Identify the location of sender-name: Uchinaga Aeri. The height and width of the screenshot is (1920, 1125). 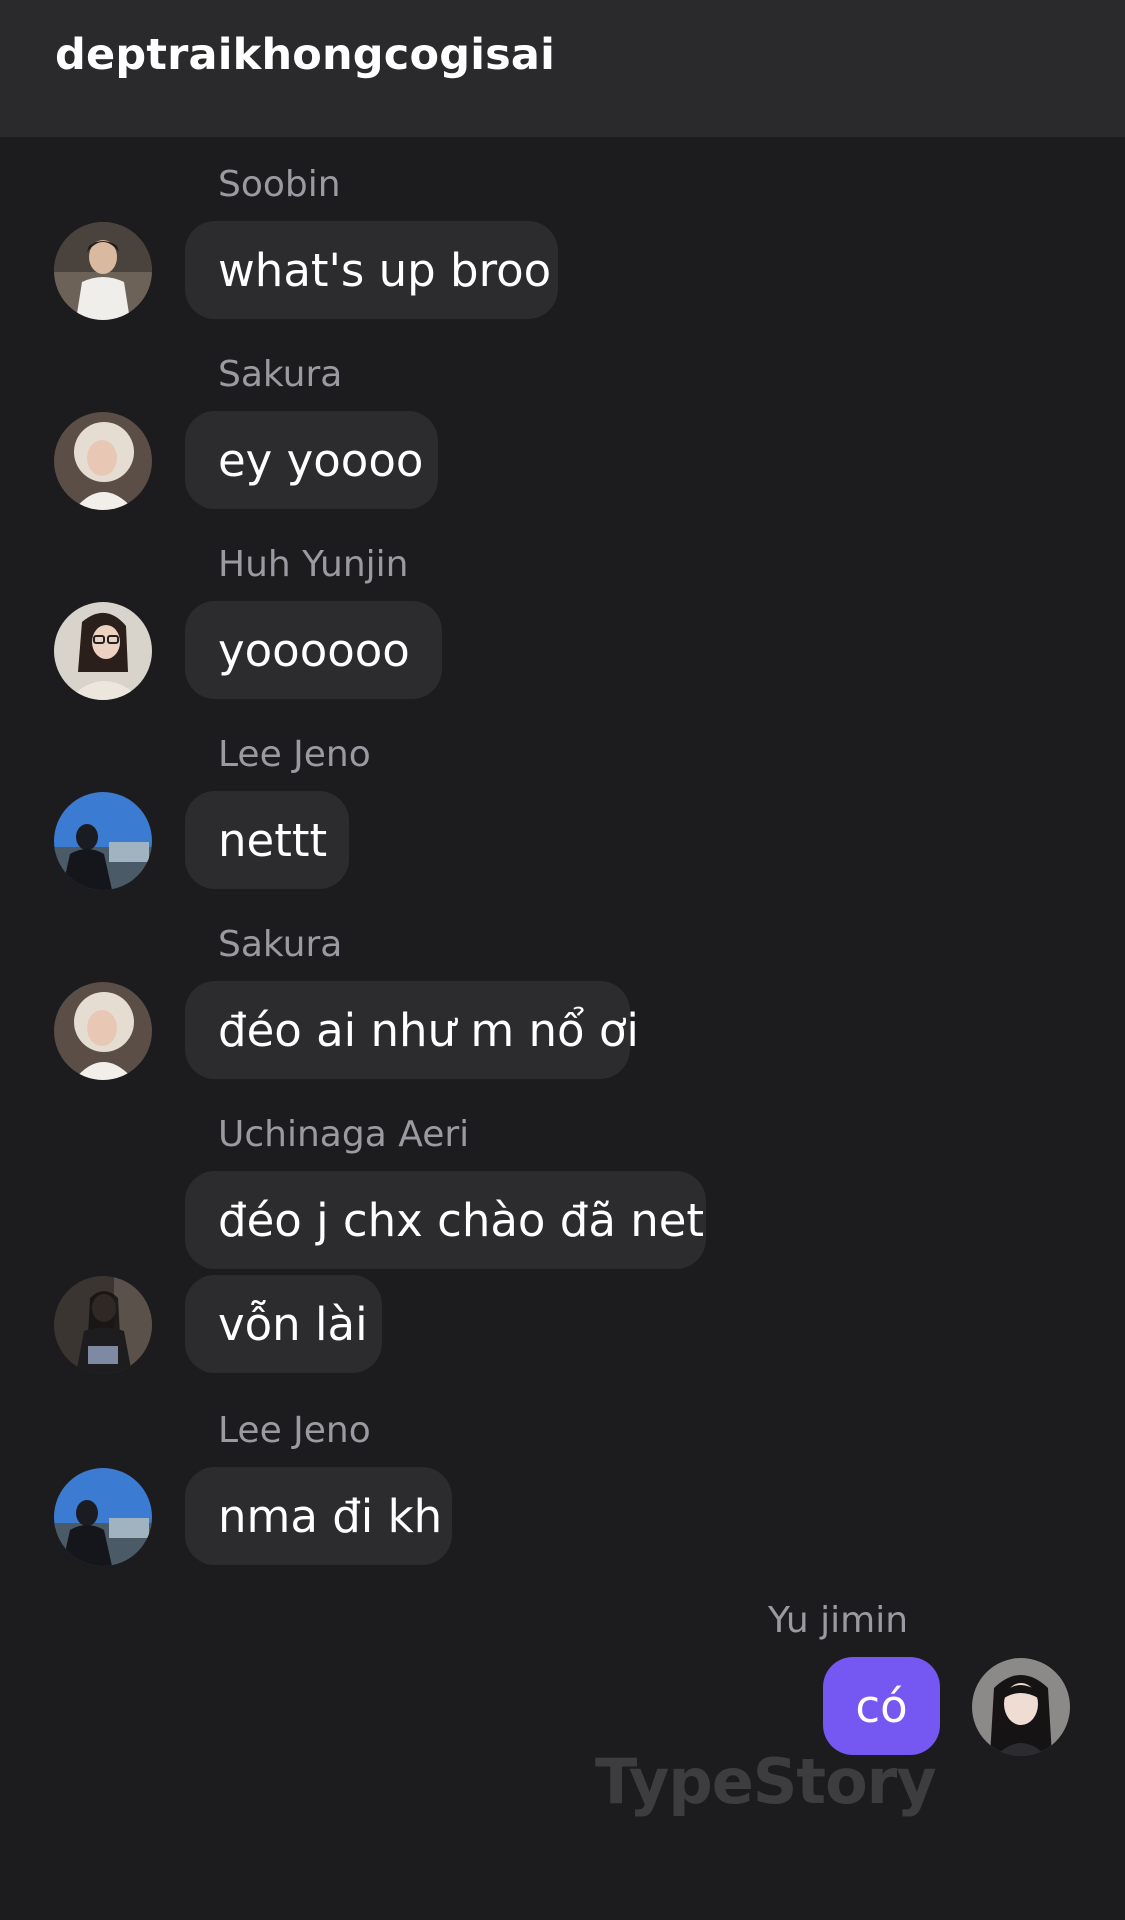
(344, 1134).